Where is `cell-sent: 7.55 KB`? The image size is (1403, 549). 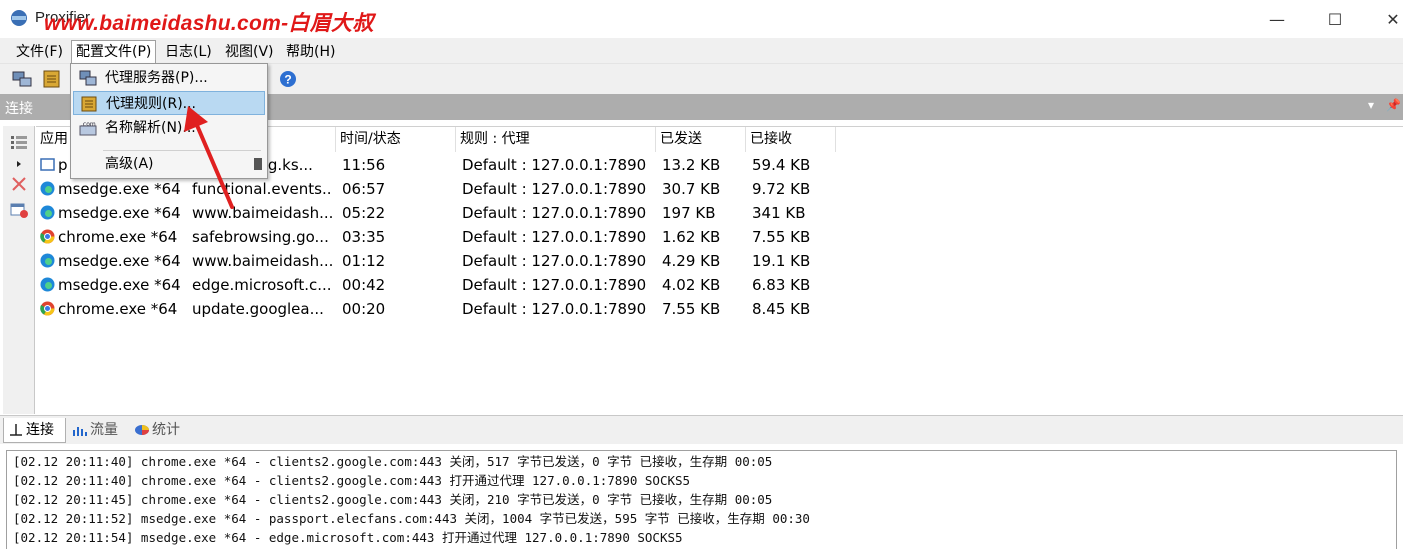
cell-sent: 7.55 KB is located at coordinates (691, 309).